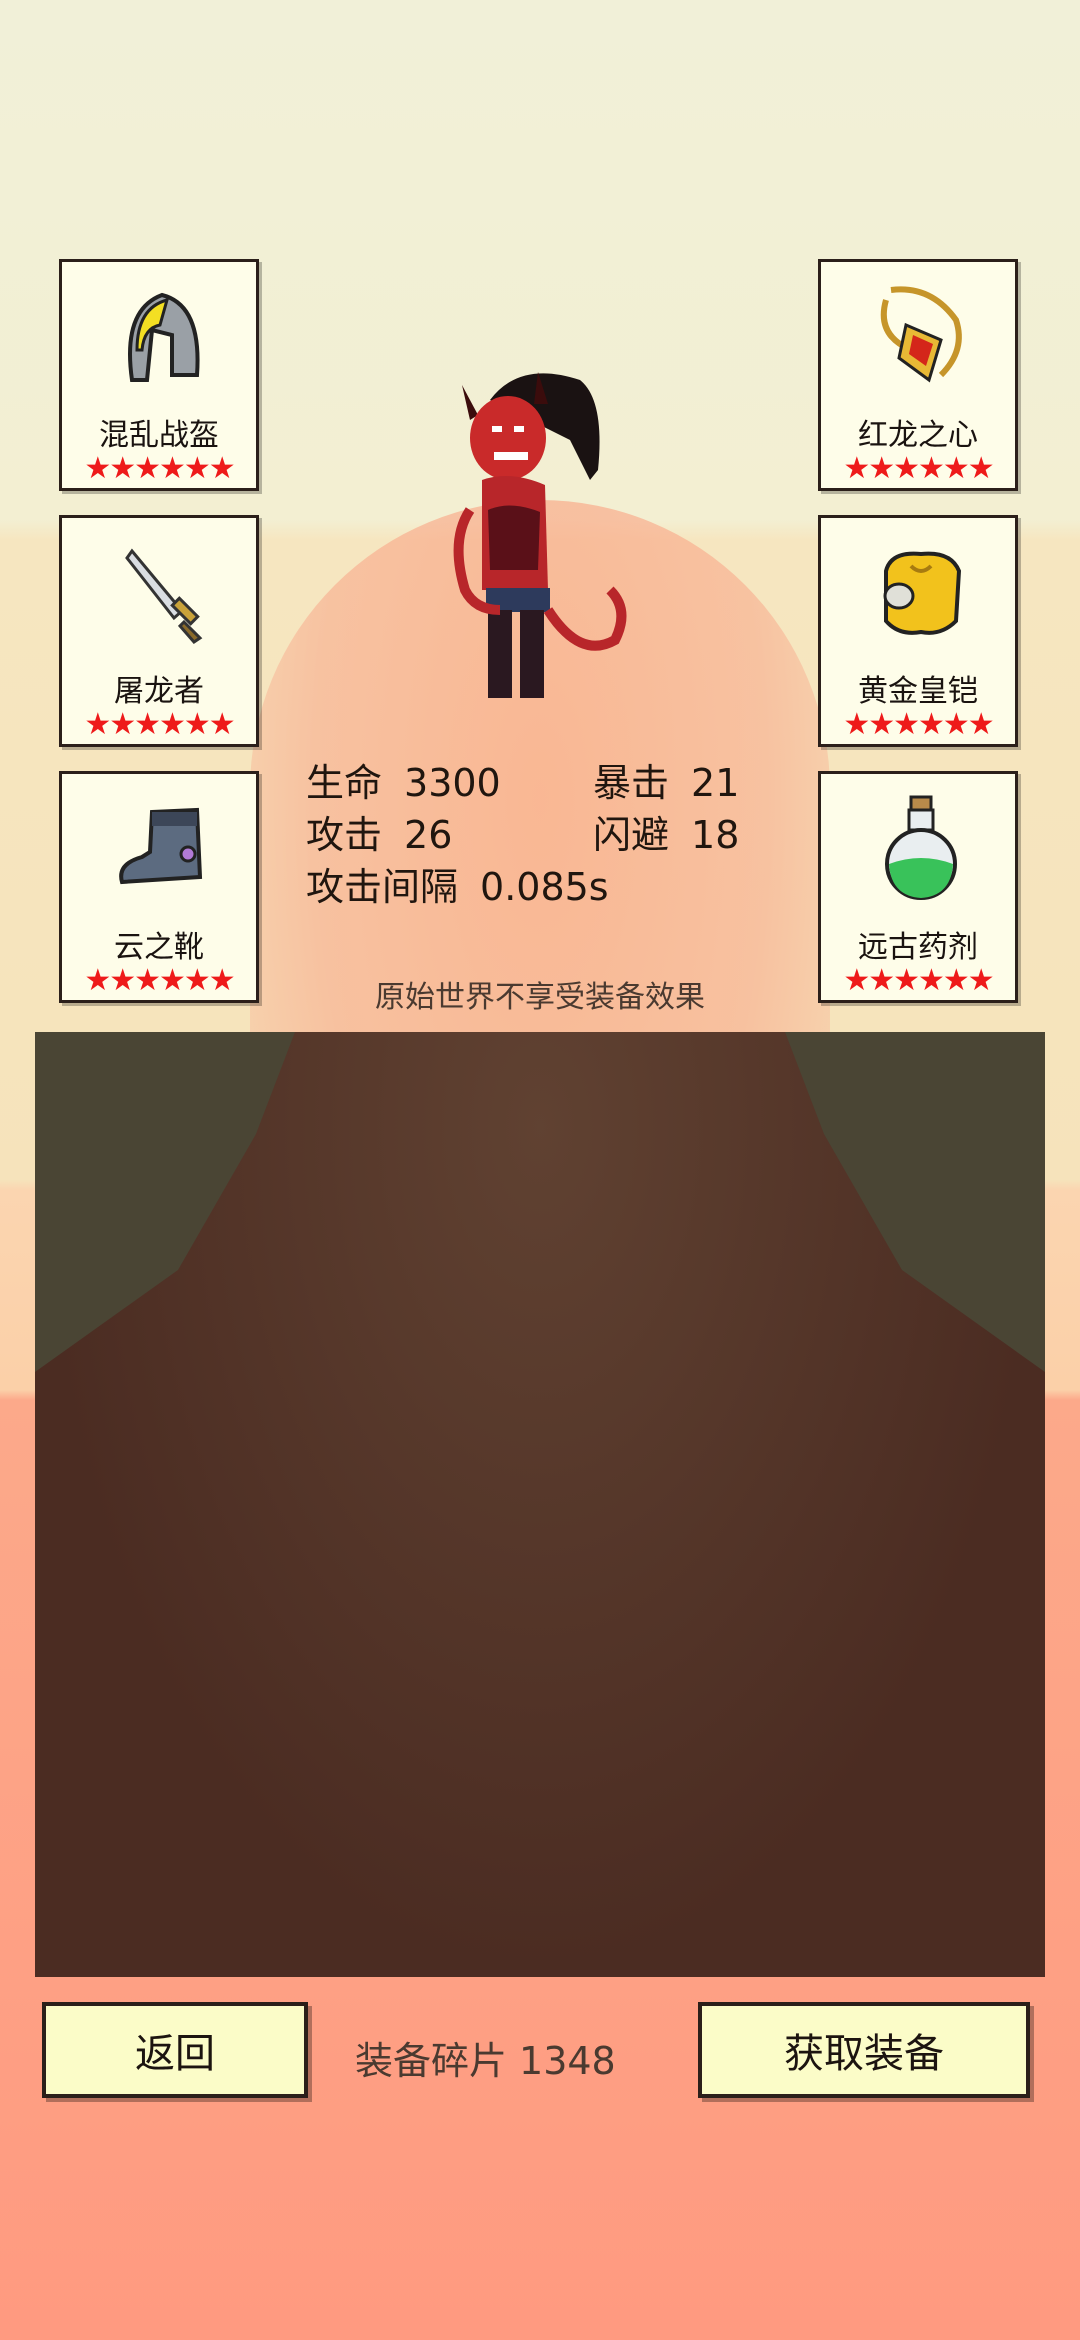  I want to click on stat-value: 26, so click(428, 835).